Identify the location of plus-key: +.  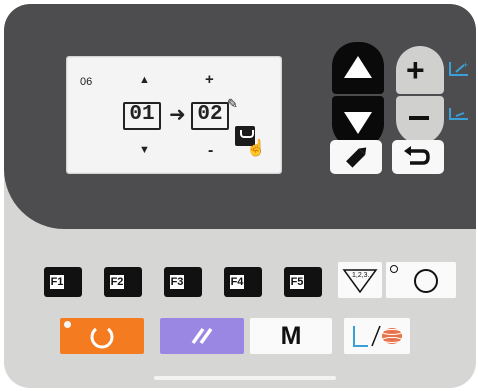
(420, 70).